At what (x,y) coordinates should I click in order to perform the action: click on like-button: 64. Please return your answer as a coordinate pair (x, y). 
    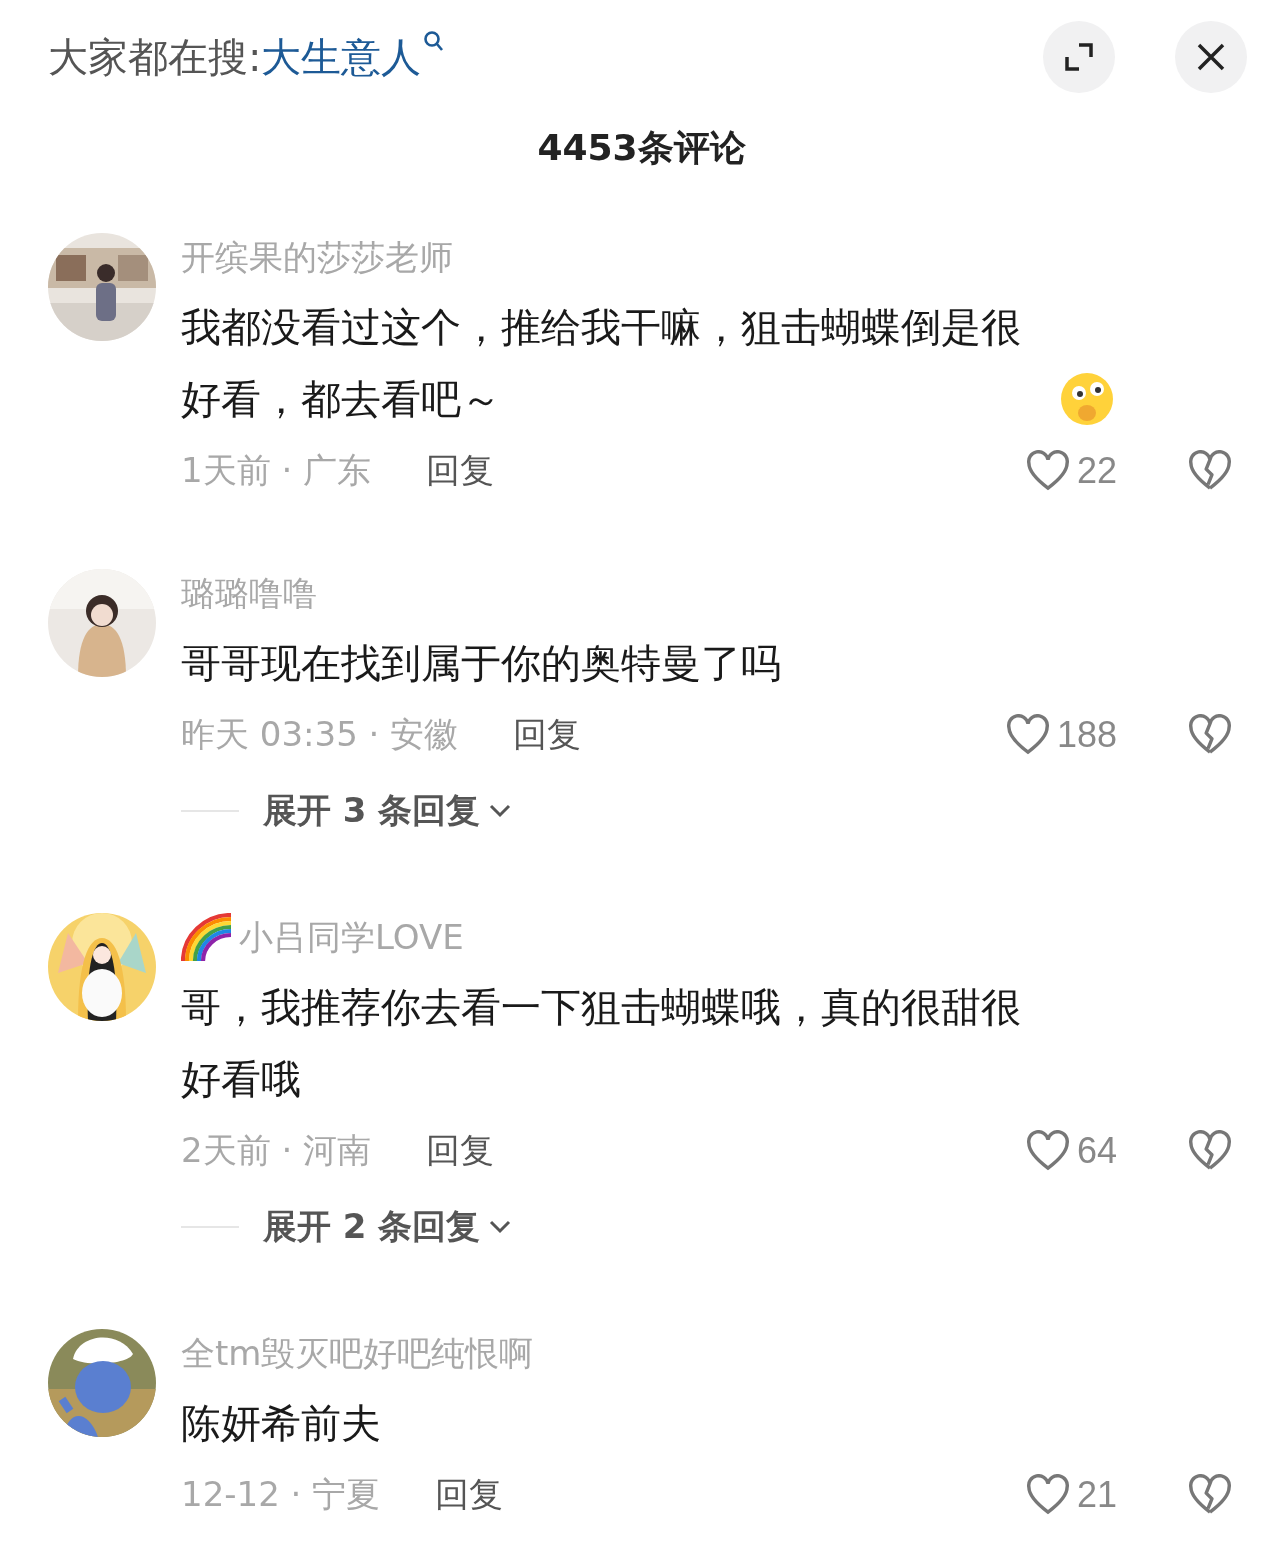
    Looking at the image, I should click on (1070, 1151).